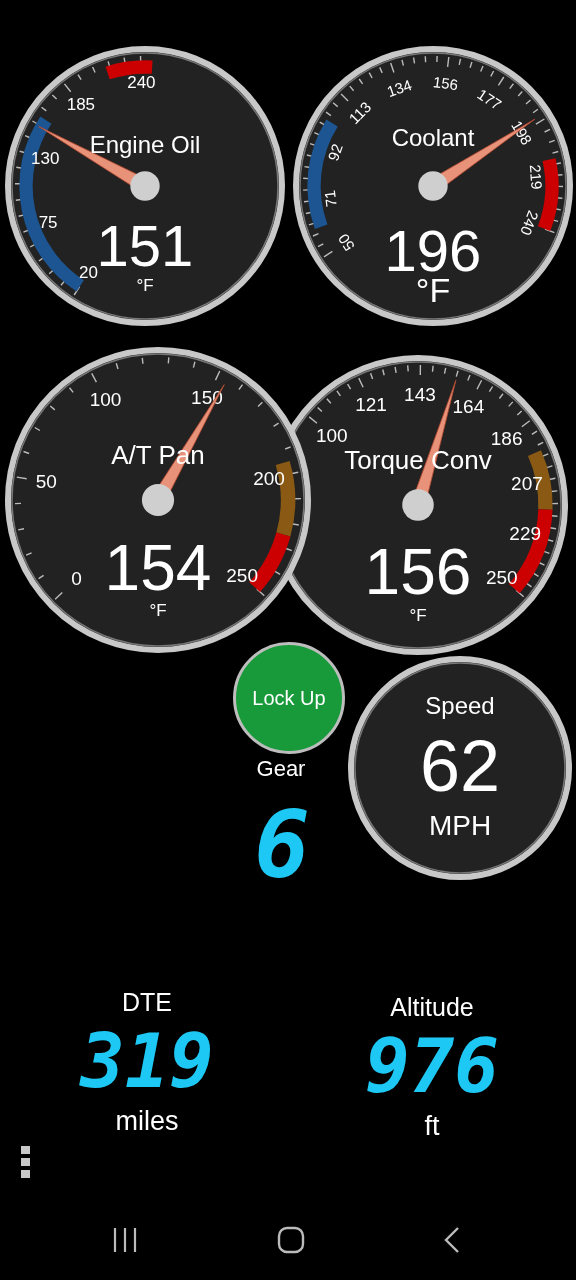 The height and width of the screenshot is (1280, 576). Describe the element at coordinates (125, 1240) in the screenshot. I see `recent-apps-icon` at that location.